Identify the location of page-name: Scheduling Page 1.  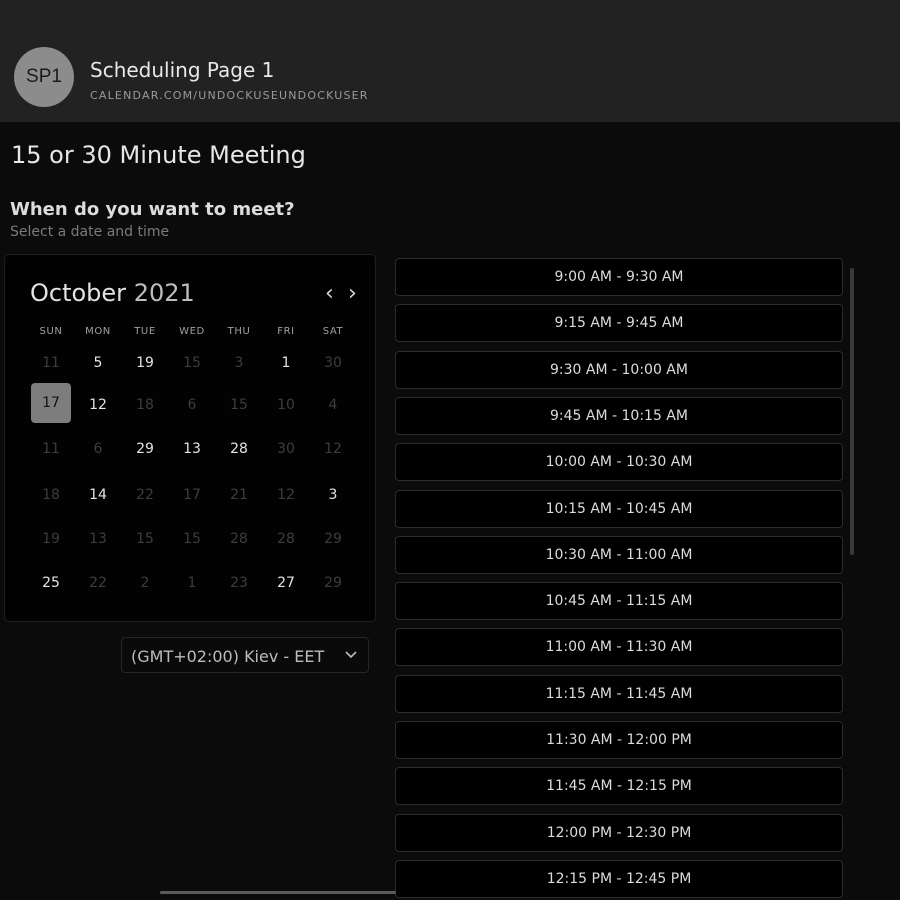
(182, 70).